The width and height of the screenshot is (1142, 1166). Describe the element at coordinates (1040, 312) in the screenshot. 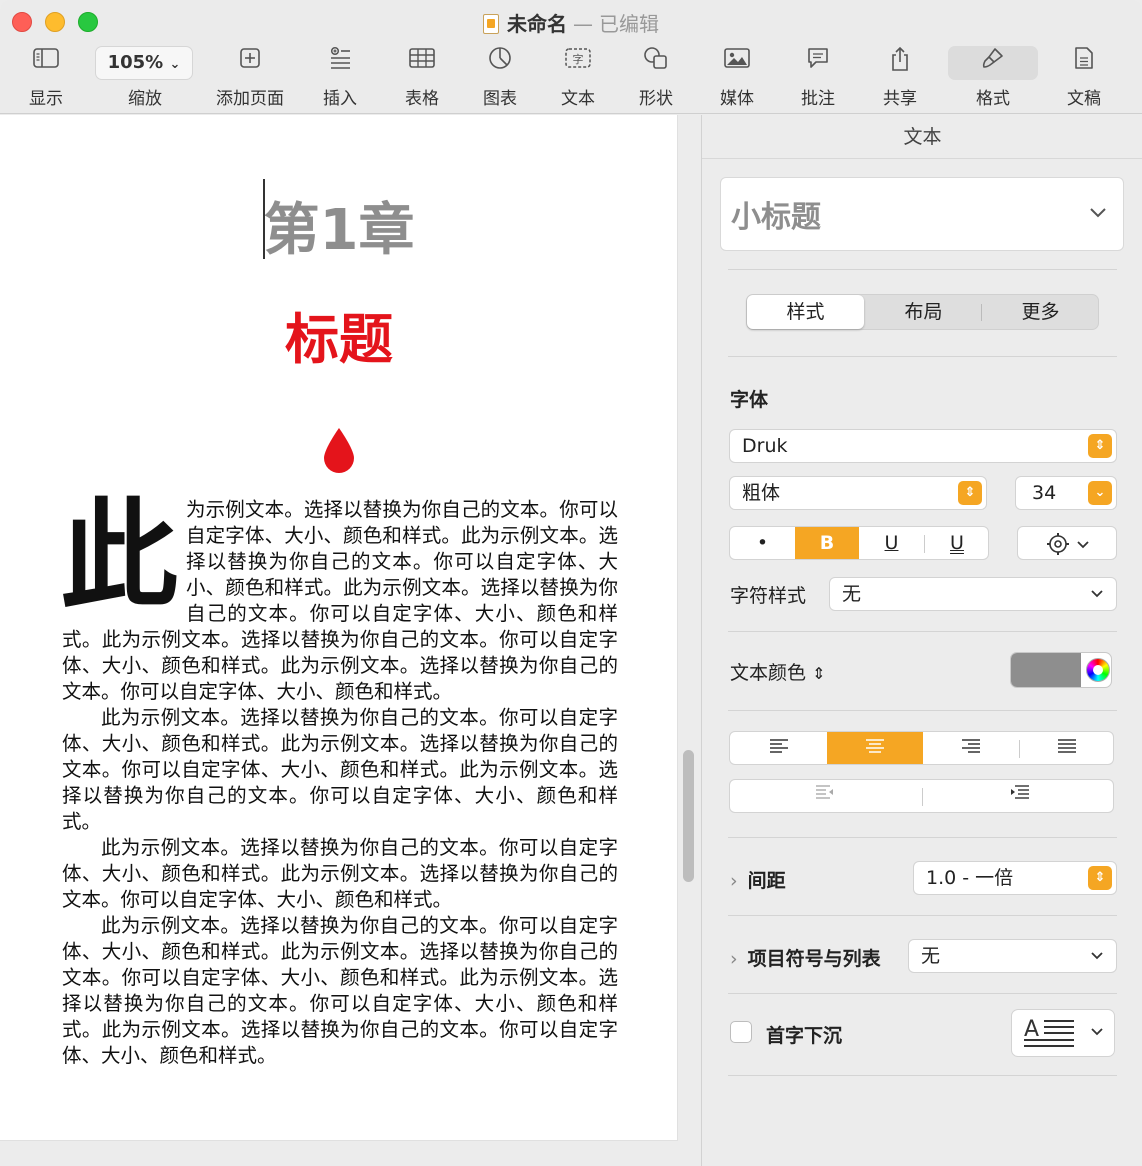

I see `tab-more: 更多` at that location.